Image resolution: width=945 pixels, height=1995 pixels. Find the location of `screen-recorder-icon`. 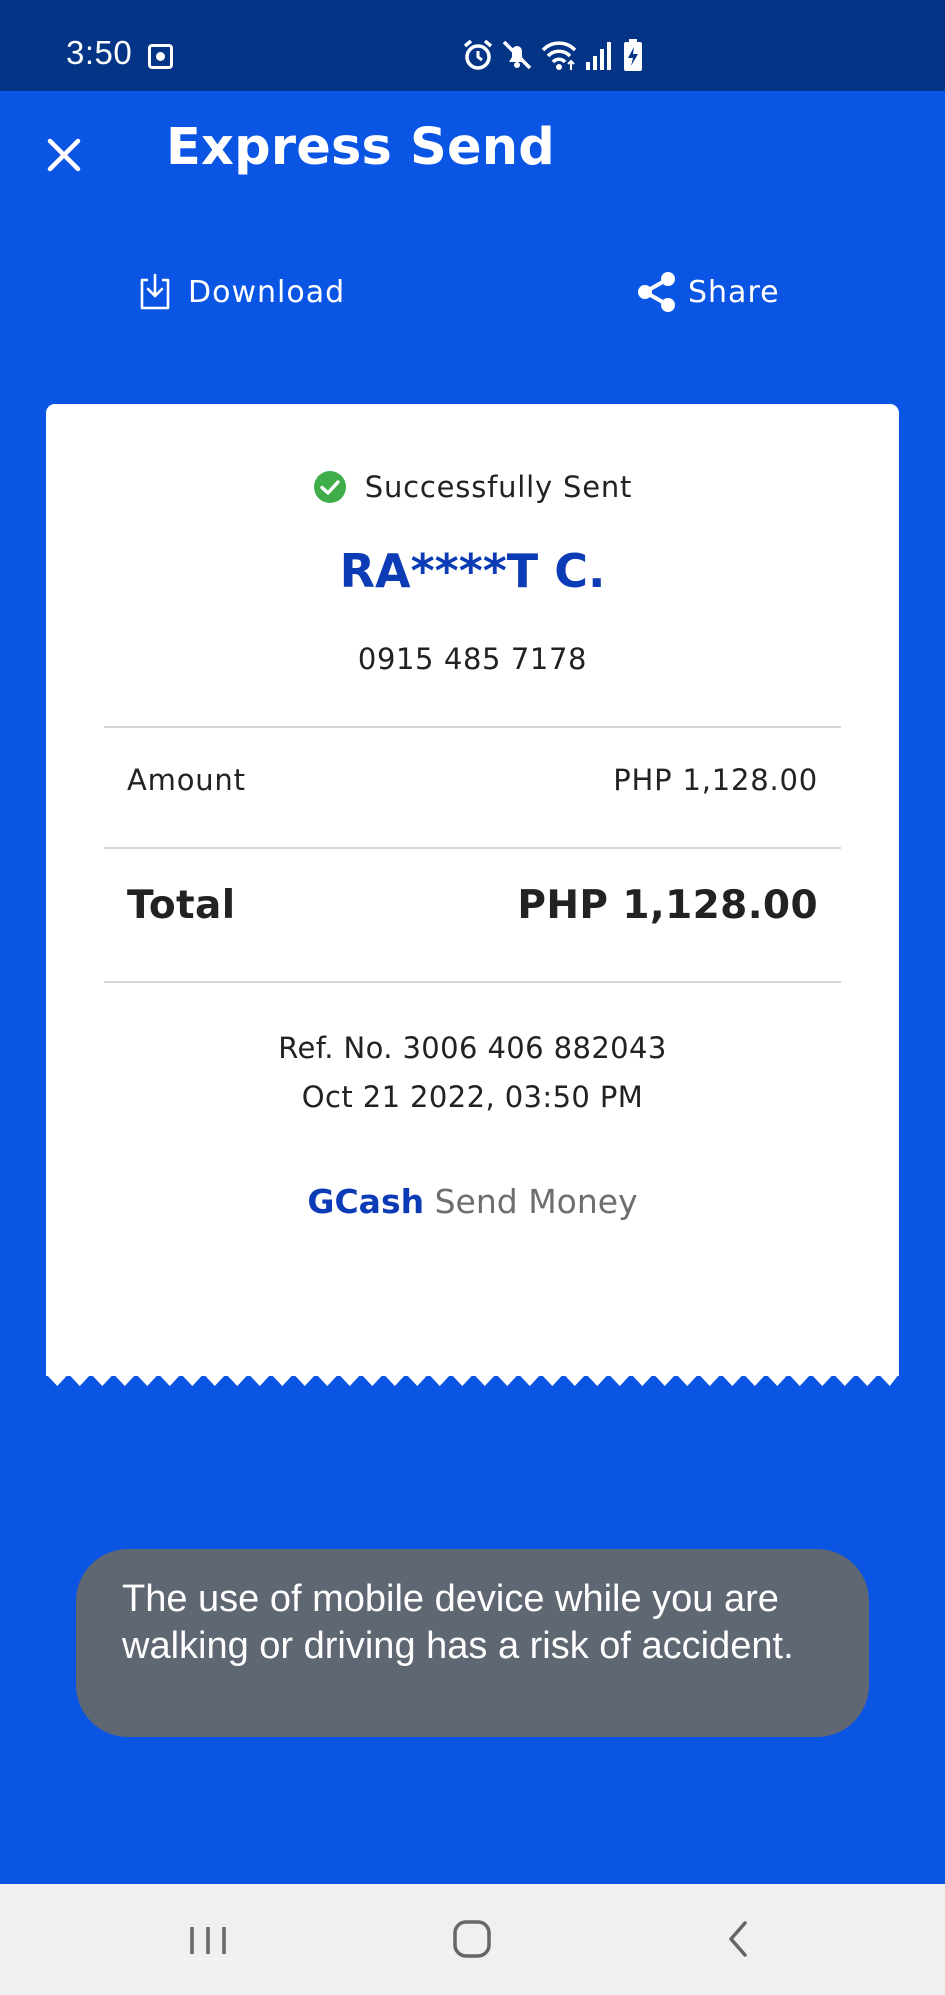

screen-recorder-icon is located at coordinates (160, 56).